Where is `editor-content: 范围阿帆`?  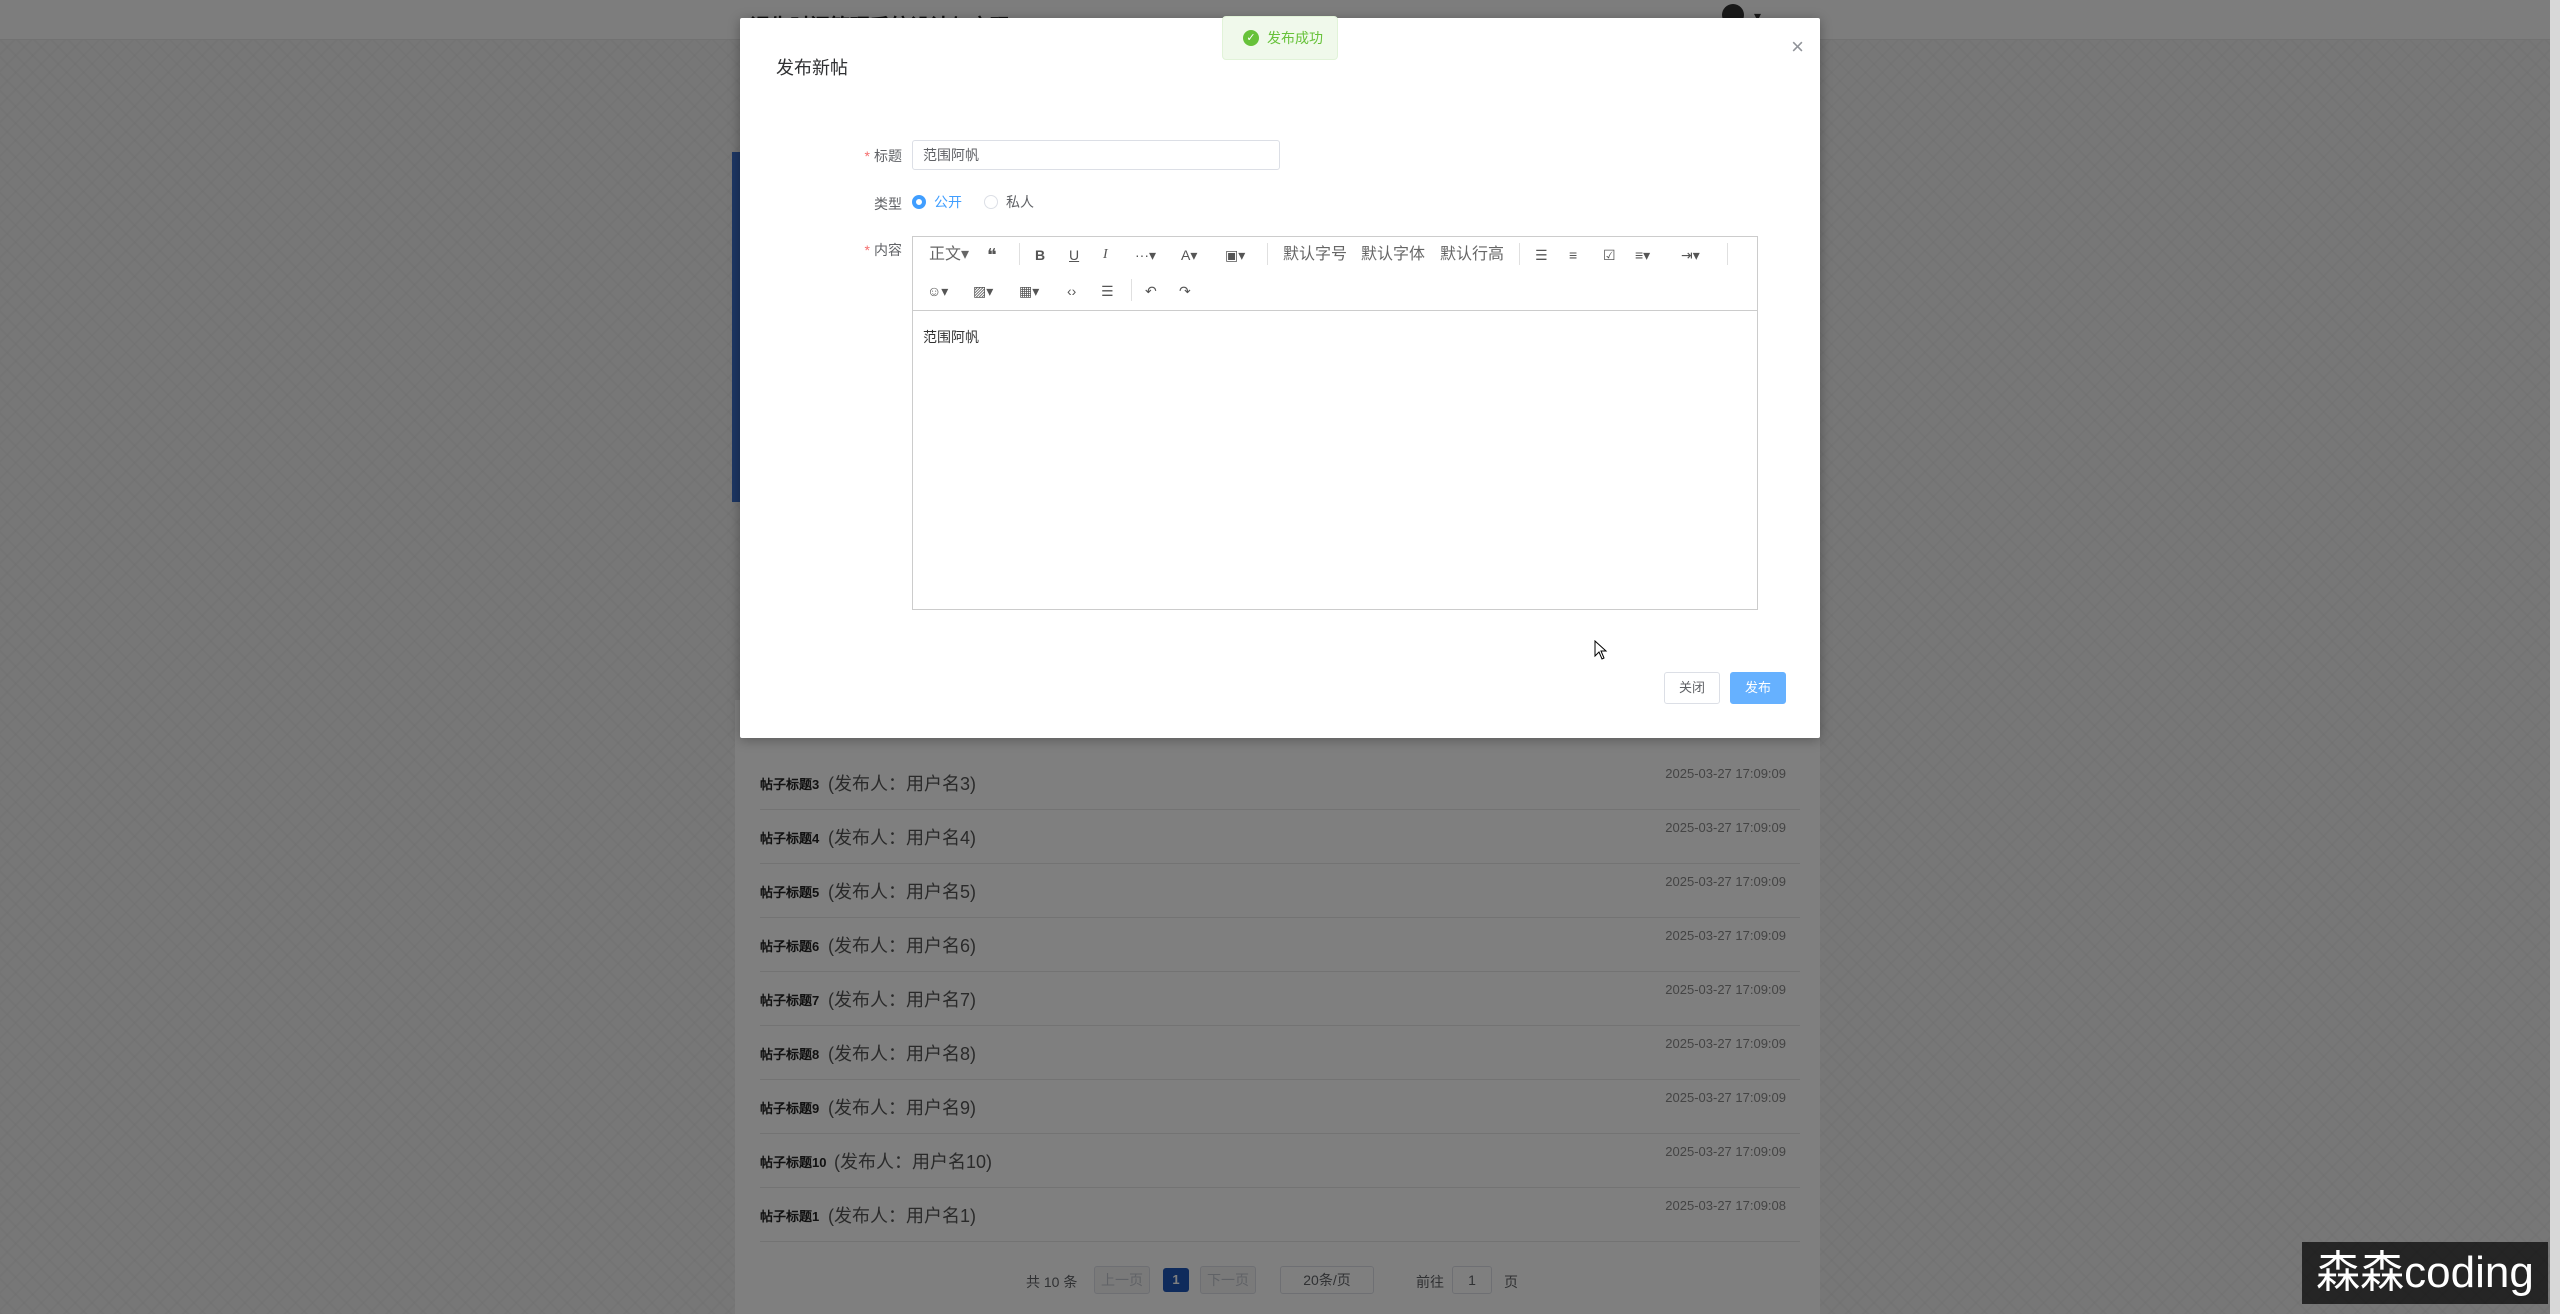 editor-content: 范围阿帆 is located at coordinates (951, 337).